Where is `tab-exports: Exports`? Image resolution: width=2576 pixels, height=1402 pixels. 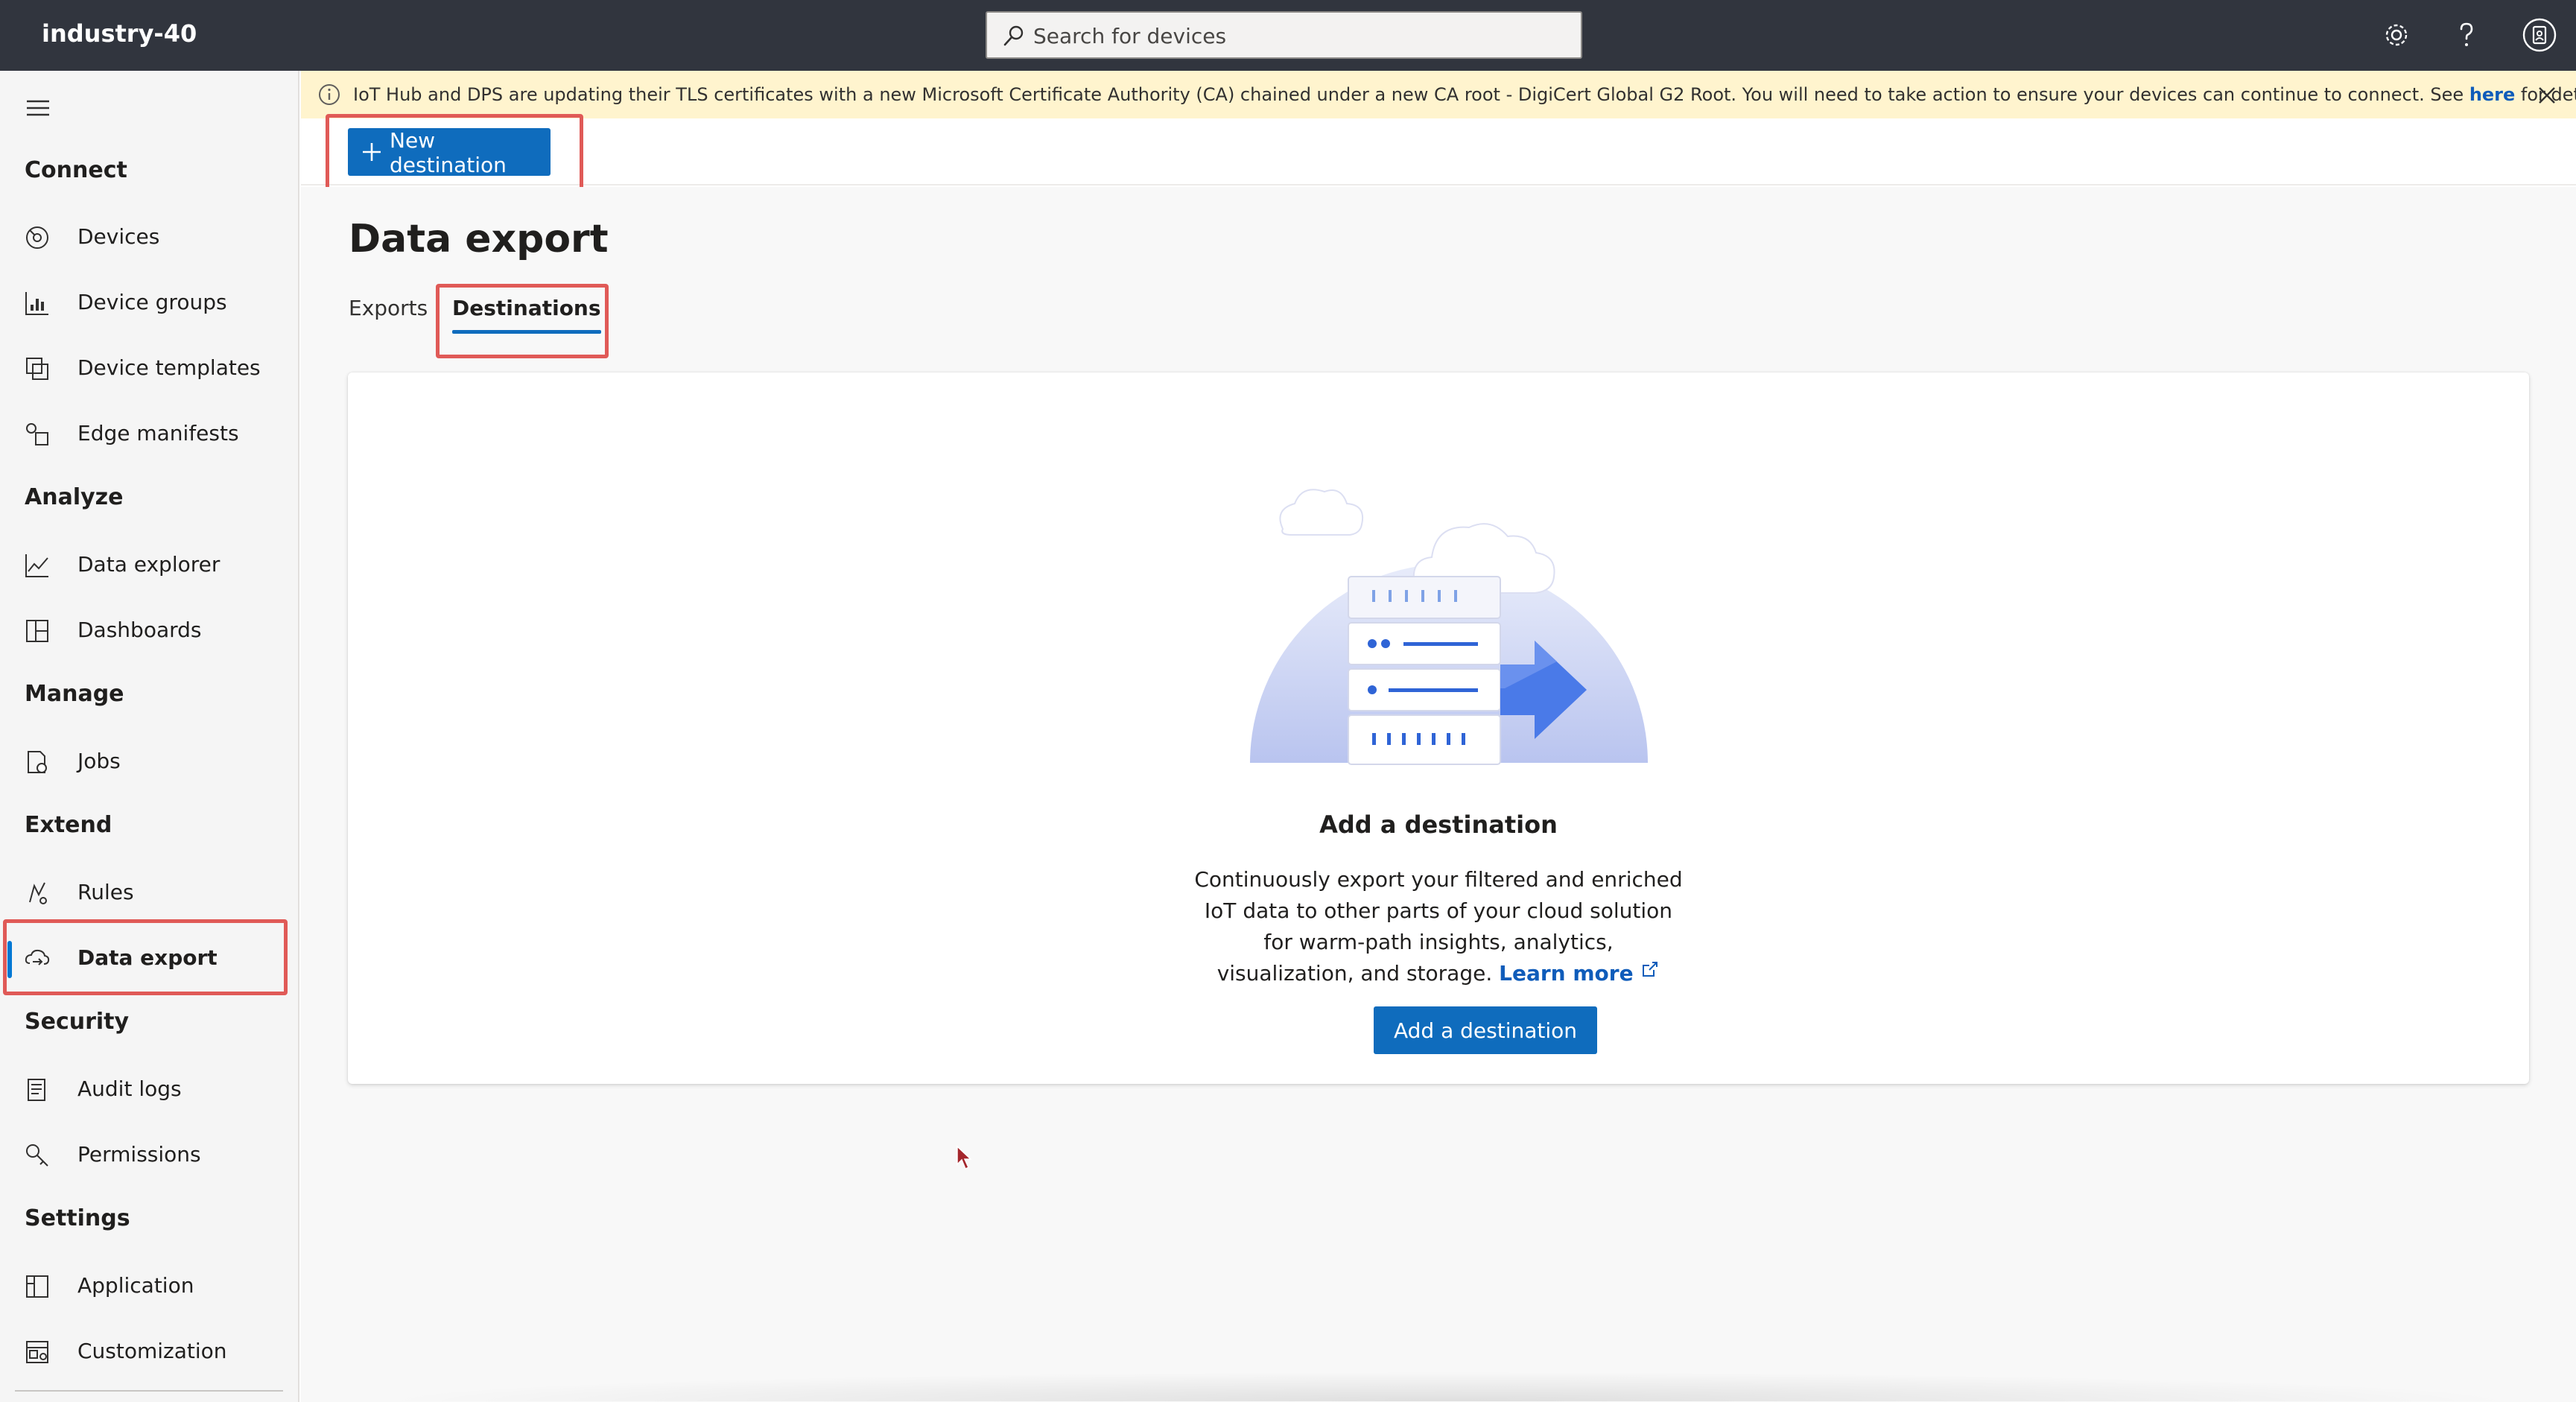
tab-exports: Exports is located at coordinates (389, 308).